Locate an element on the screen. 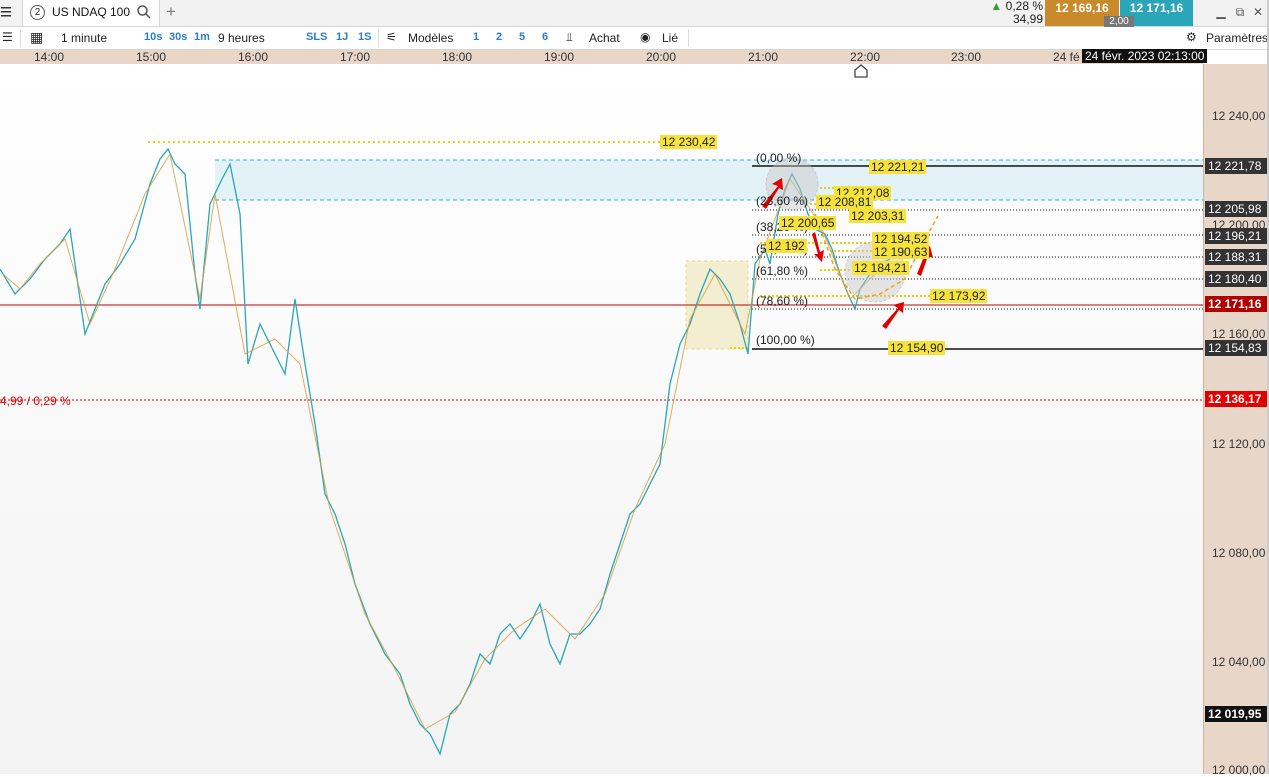  layout-icon: ▦ is located at coordinates (36, 37).